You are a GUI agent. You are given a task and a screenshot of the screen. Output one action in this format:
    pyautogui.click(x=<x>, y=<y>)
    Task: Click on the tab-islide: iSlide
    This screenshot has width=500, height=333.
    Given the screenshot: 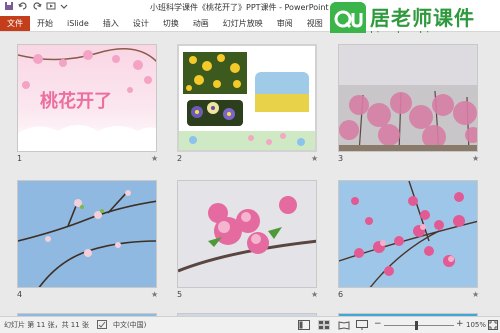 What is the action you would take?
    pyautogui.click(x=78, y=23)
    